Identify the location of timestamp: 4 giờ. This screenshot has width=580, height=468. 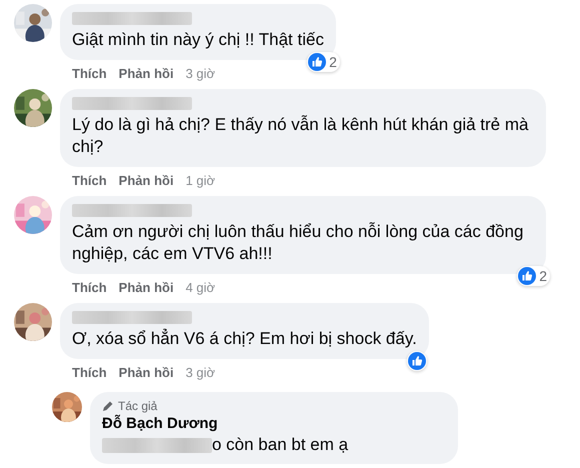
(201, 287).